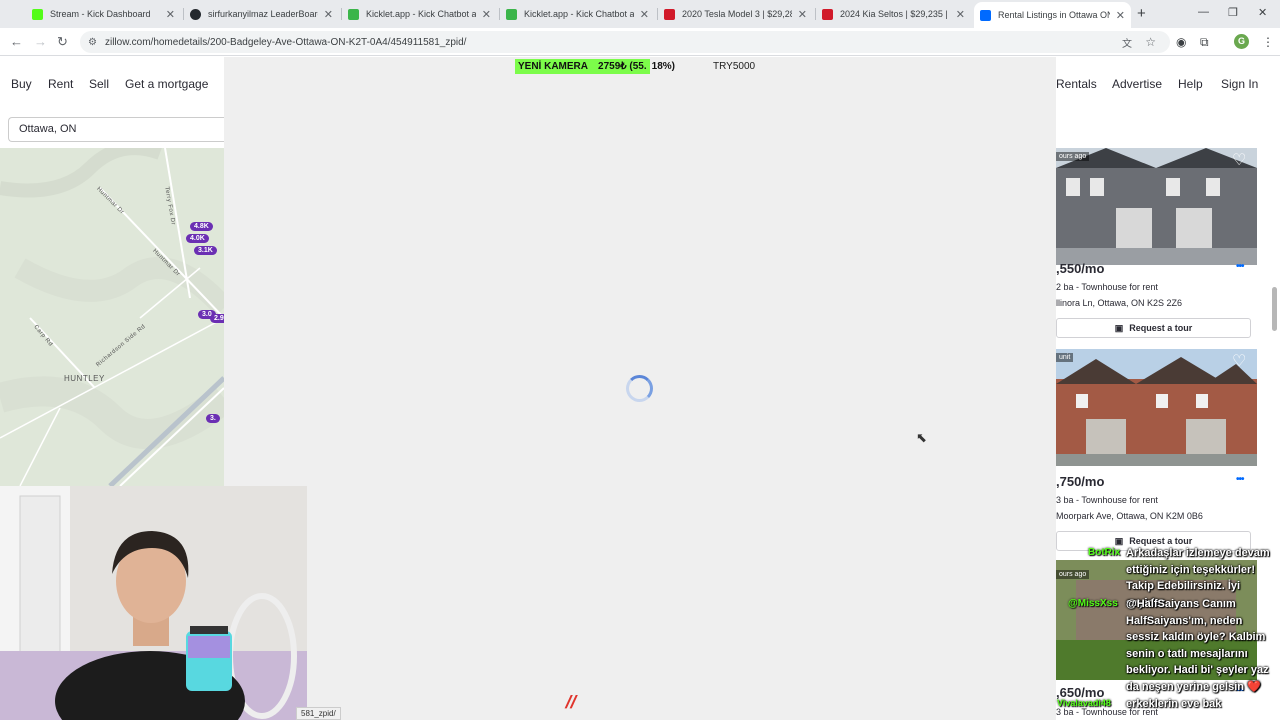  I want to click on minimize-icon: —, so click(1203, 12).